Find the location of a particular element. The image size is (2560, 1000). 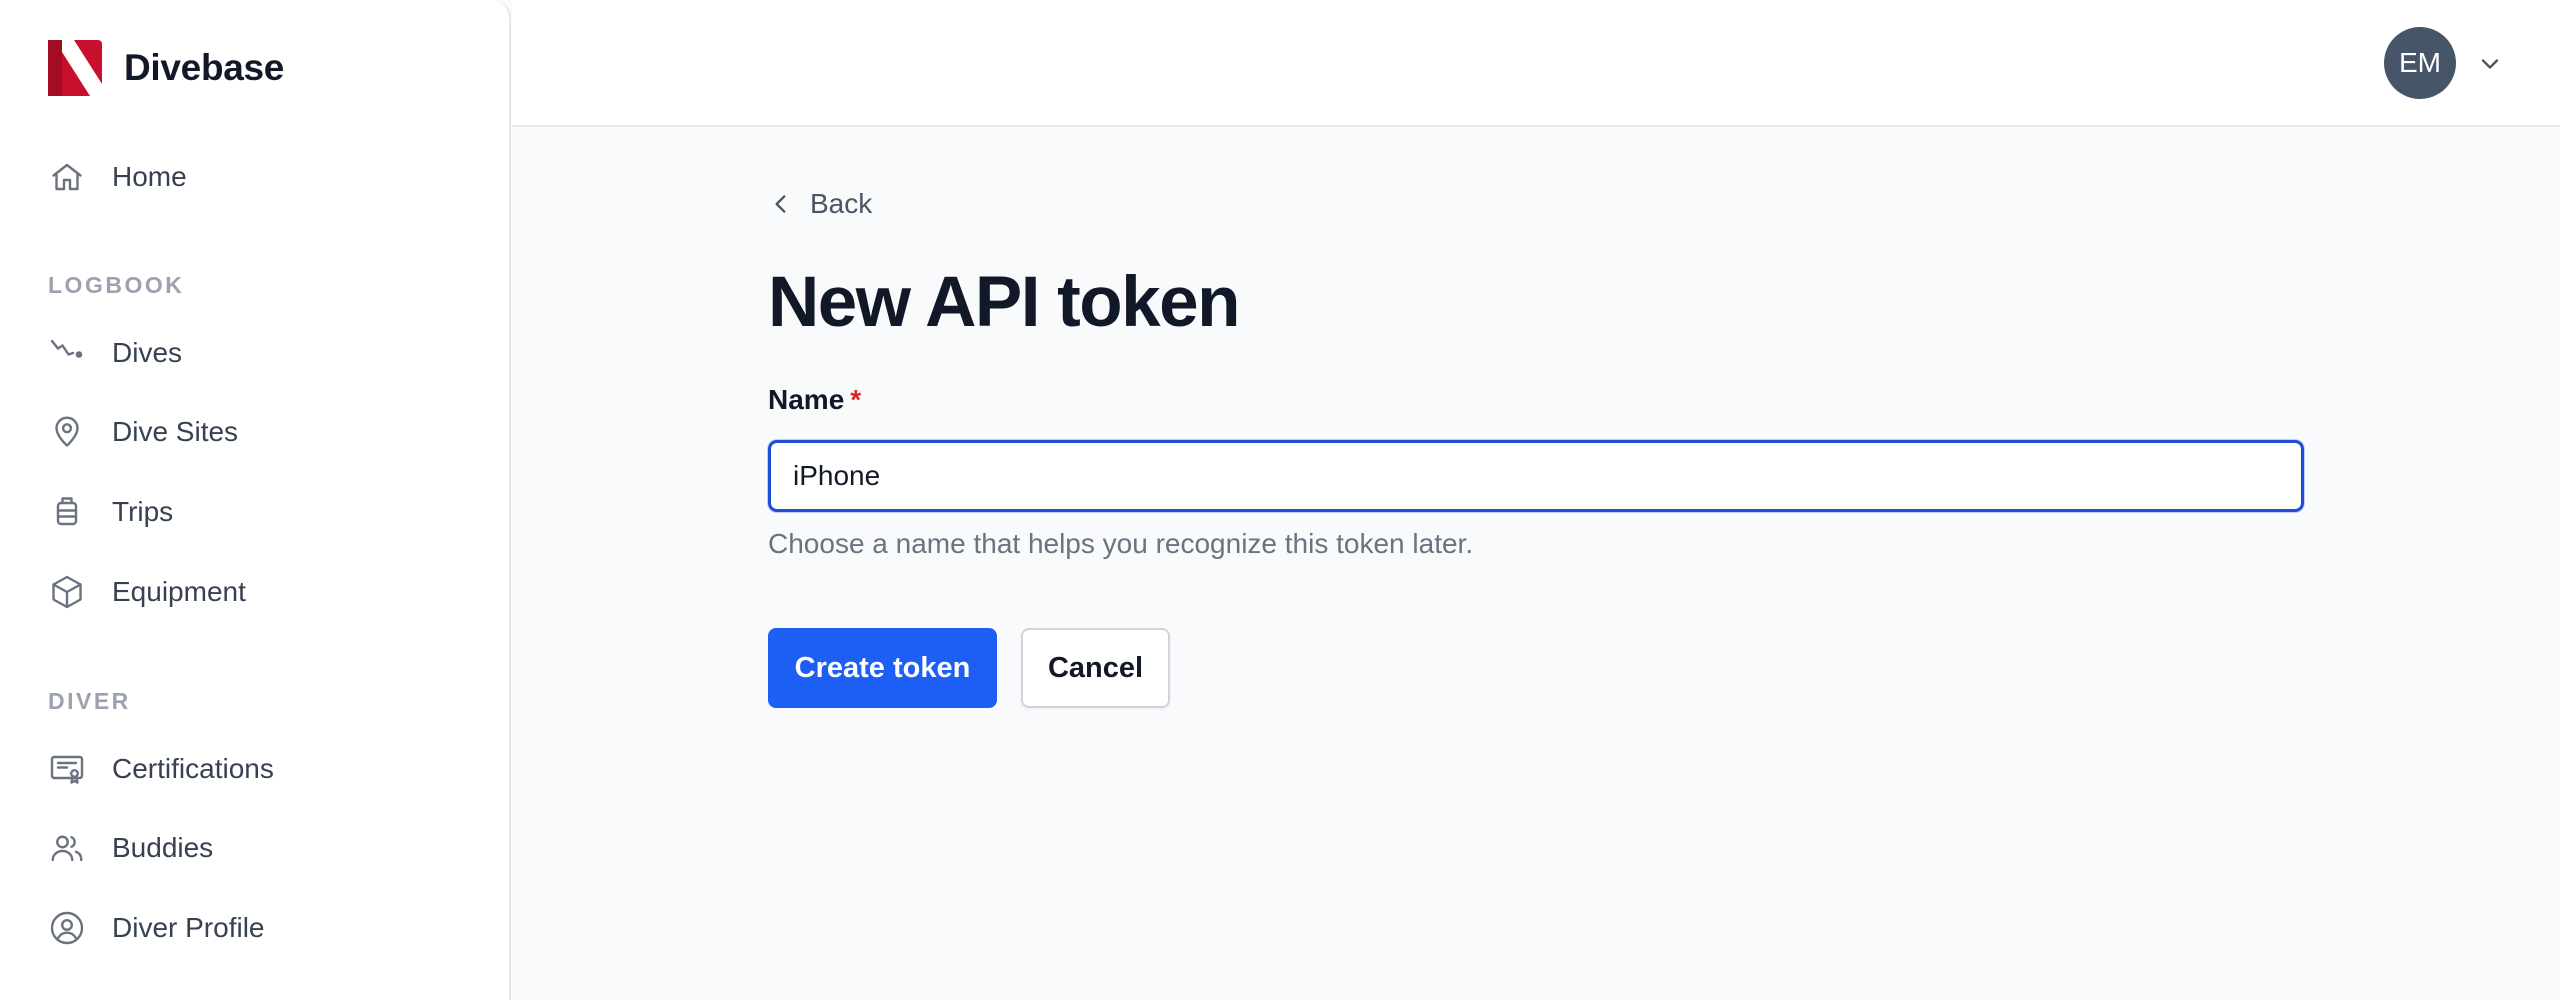

name-label-text: Name is located at coordinates (806, 399).